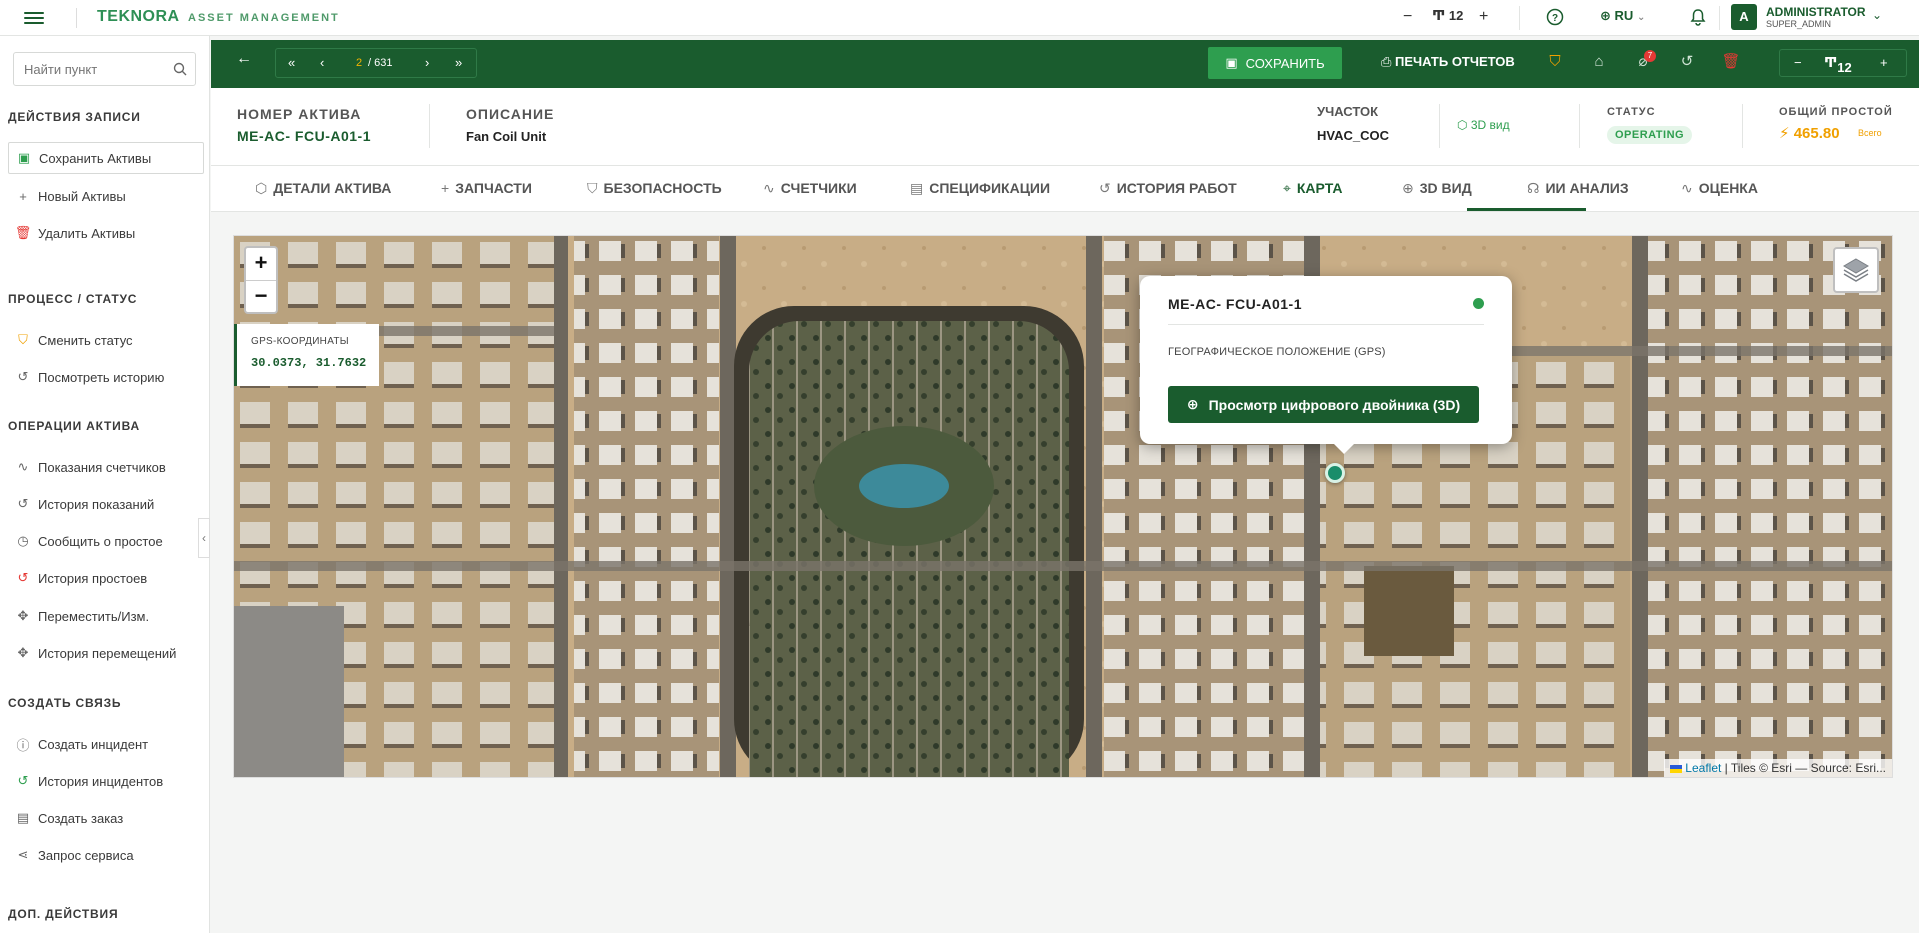 Image resolution: width=1919 pixels, height=933 pixels. I want to click on sidebar-item-label: История инцидентов, so click(101, 781).